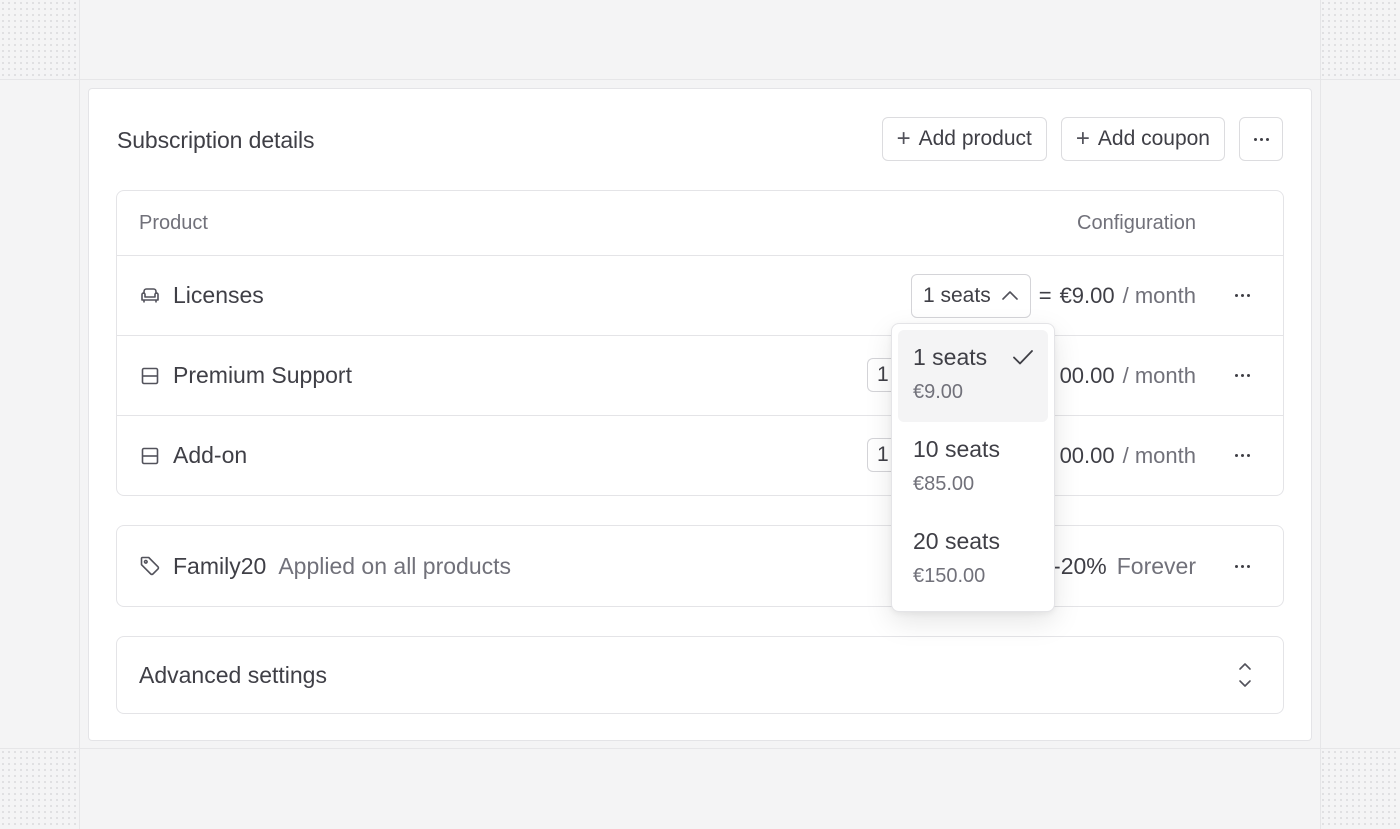  I want to click on seats-option: 10 seats €85.00, so click(973, 468).